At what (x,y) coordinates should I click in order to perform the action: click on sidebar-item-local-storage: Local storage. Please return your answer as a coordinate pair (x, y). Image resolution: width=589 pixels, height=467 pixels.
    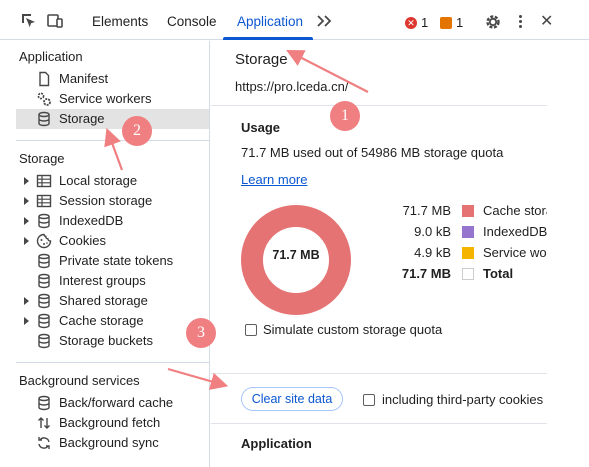
    Looking at the image, I should click on (112, 181).